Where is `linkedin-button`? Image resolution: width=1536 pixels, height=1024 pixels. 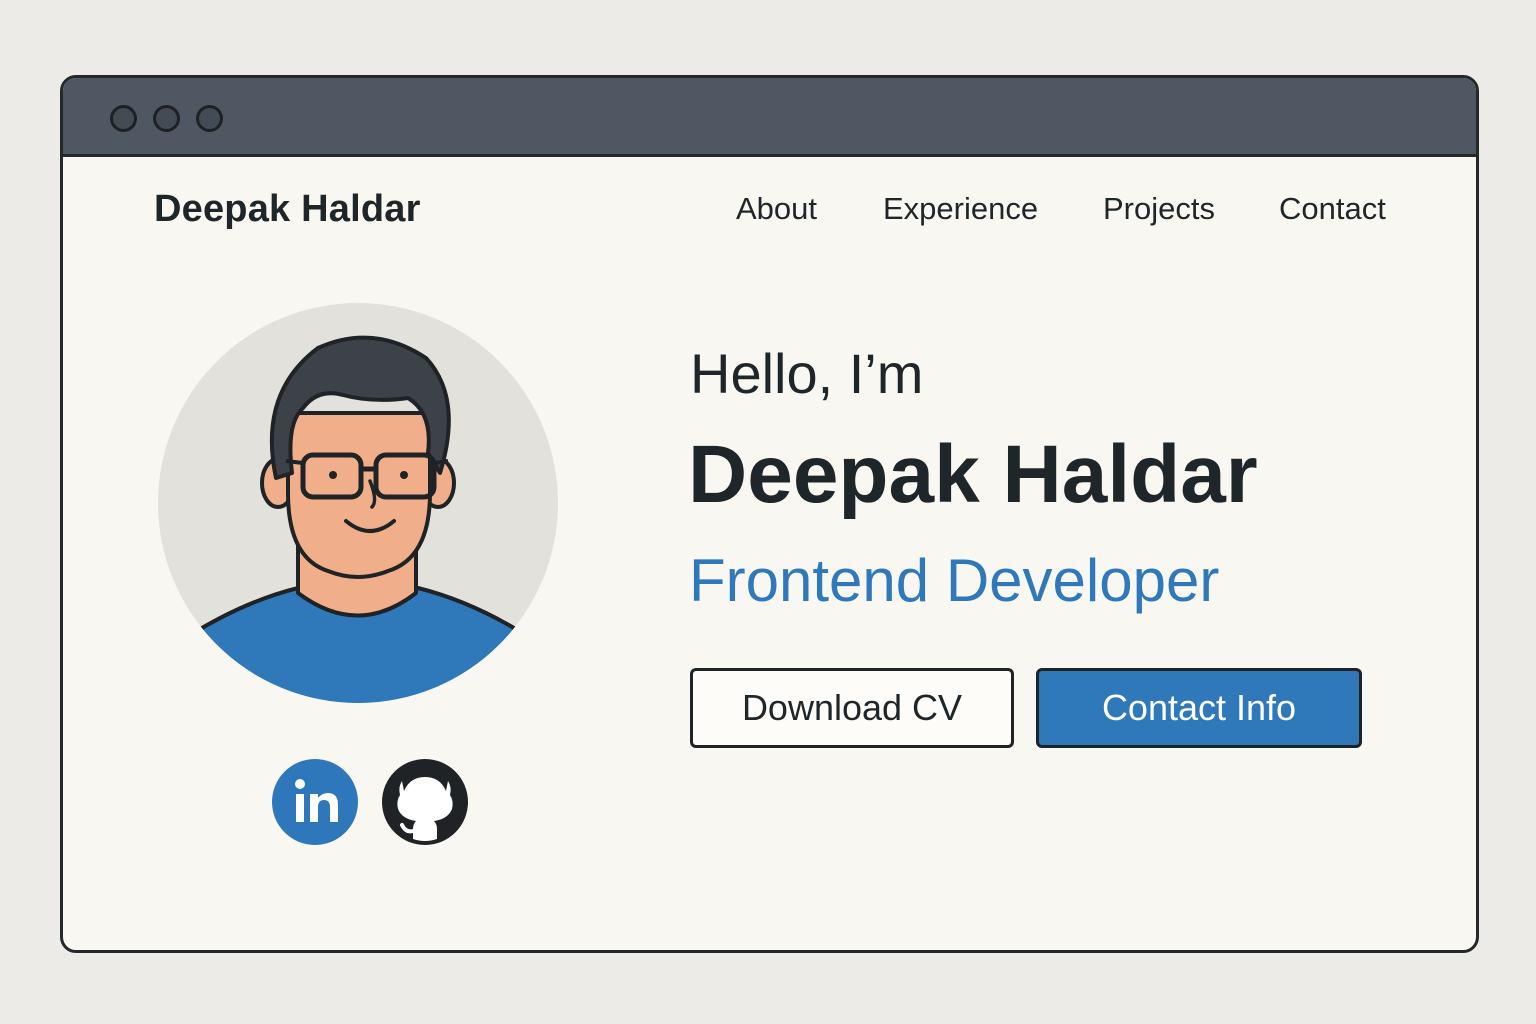 linkedin-button is located at coordinates (315, 802).